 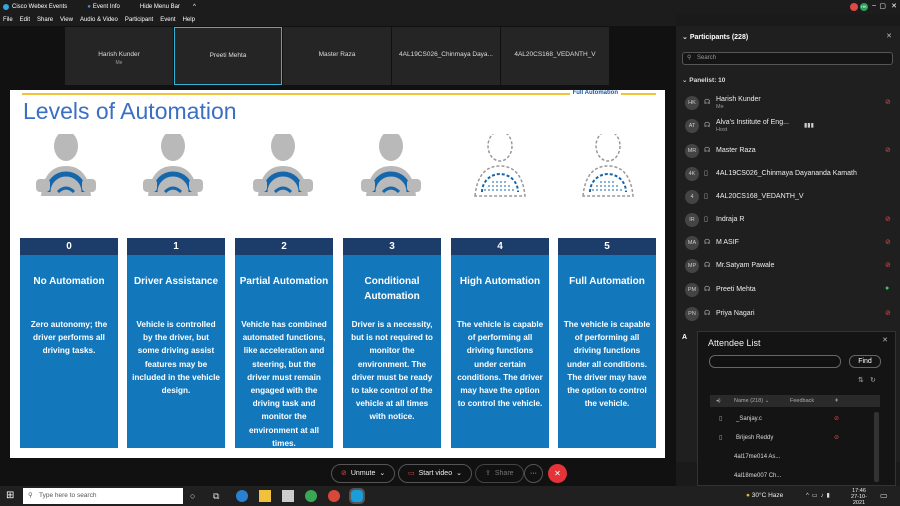 I want to click on chrome-profile-icon, so click(x=334, y=496).